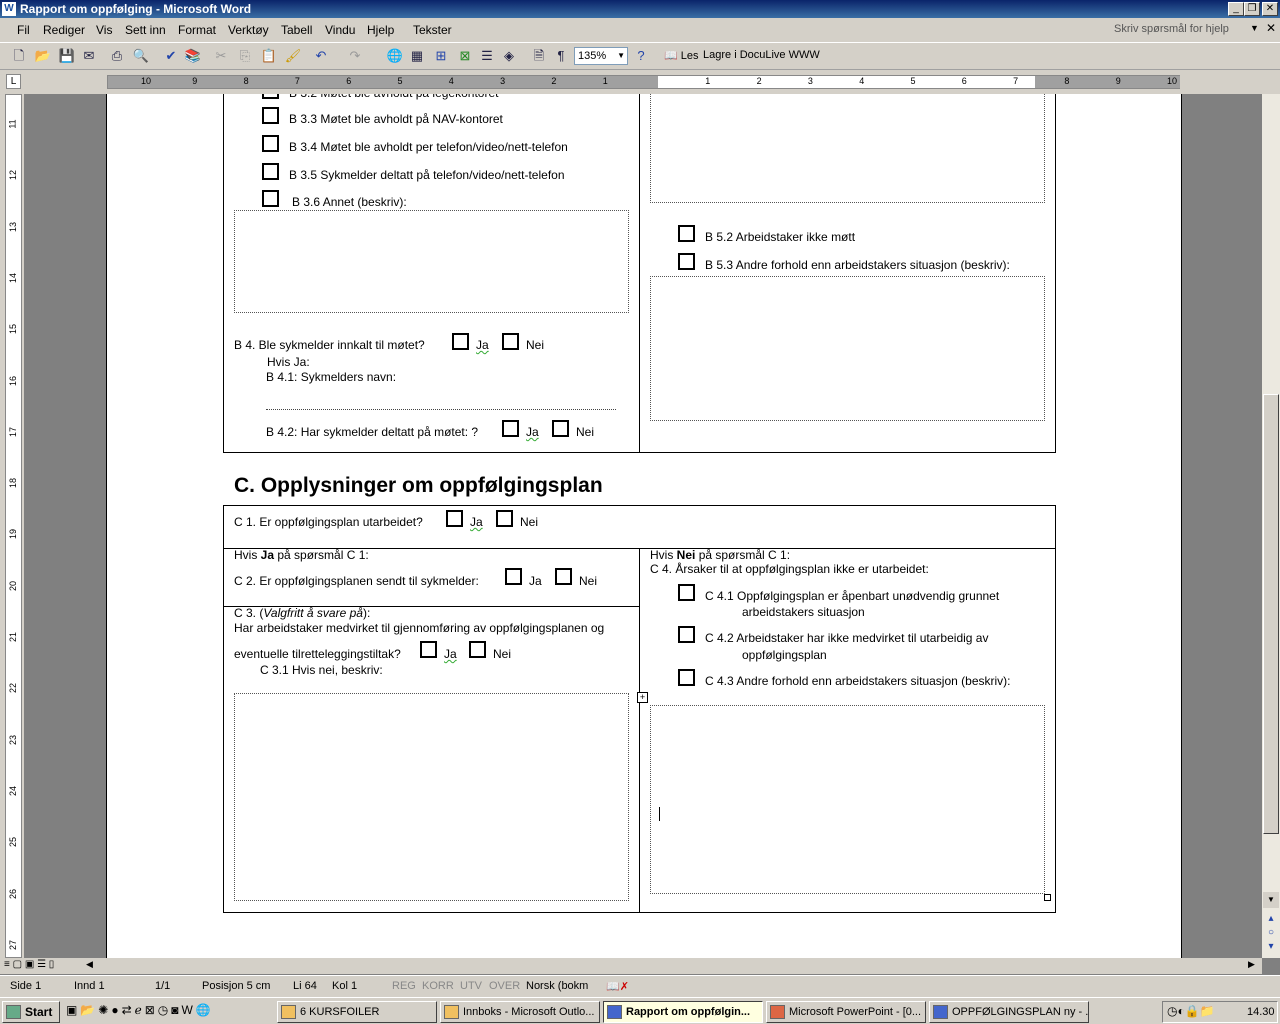 This screenshot has width=1280, height=1024. I want to click on insert-excel-icon: ⊠, so click(465, 56).